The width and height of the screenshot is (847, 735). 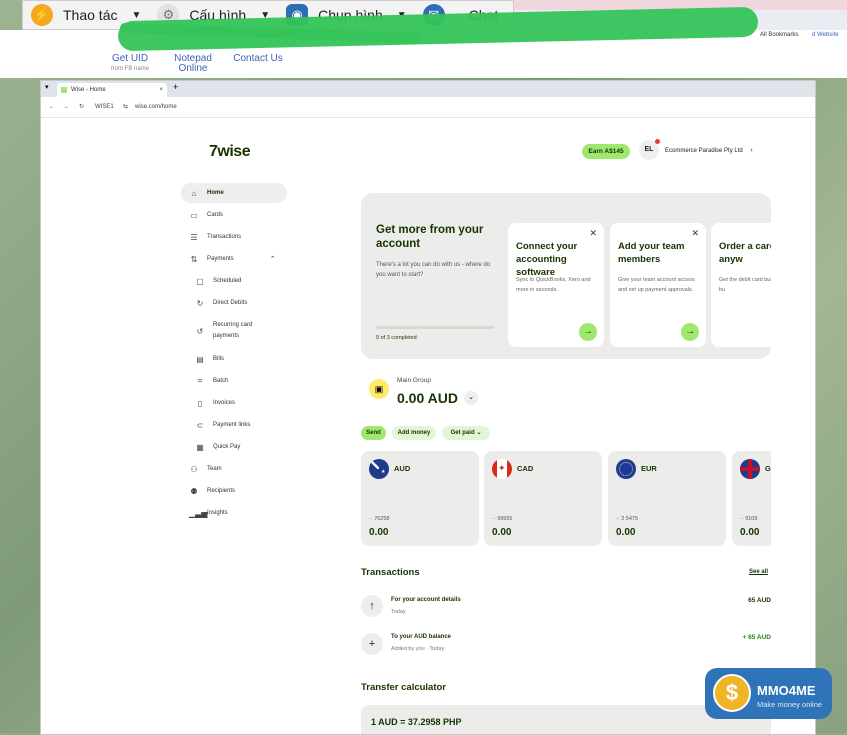 I want to click on nav-bills: ▤ Bills, so click(x=234, y=359).